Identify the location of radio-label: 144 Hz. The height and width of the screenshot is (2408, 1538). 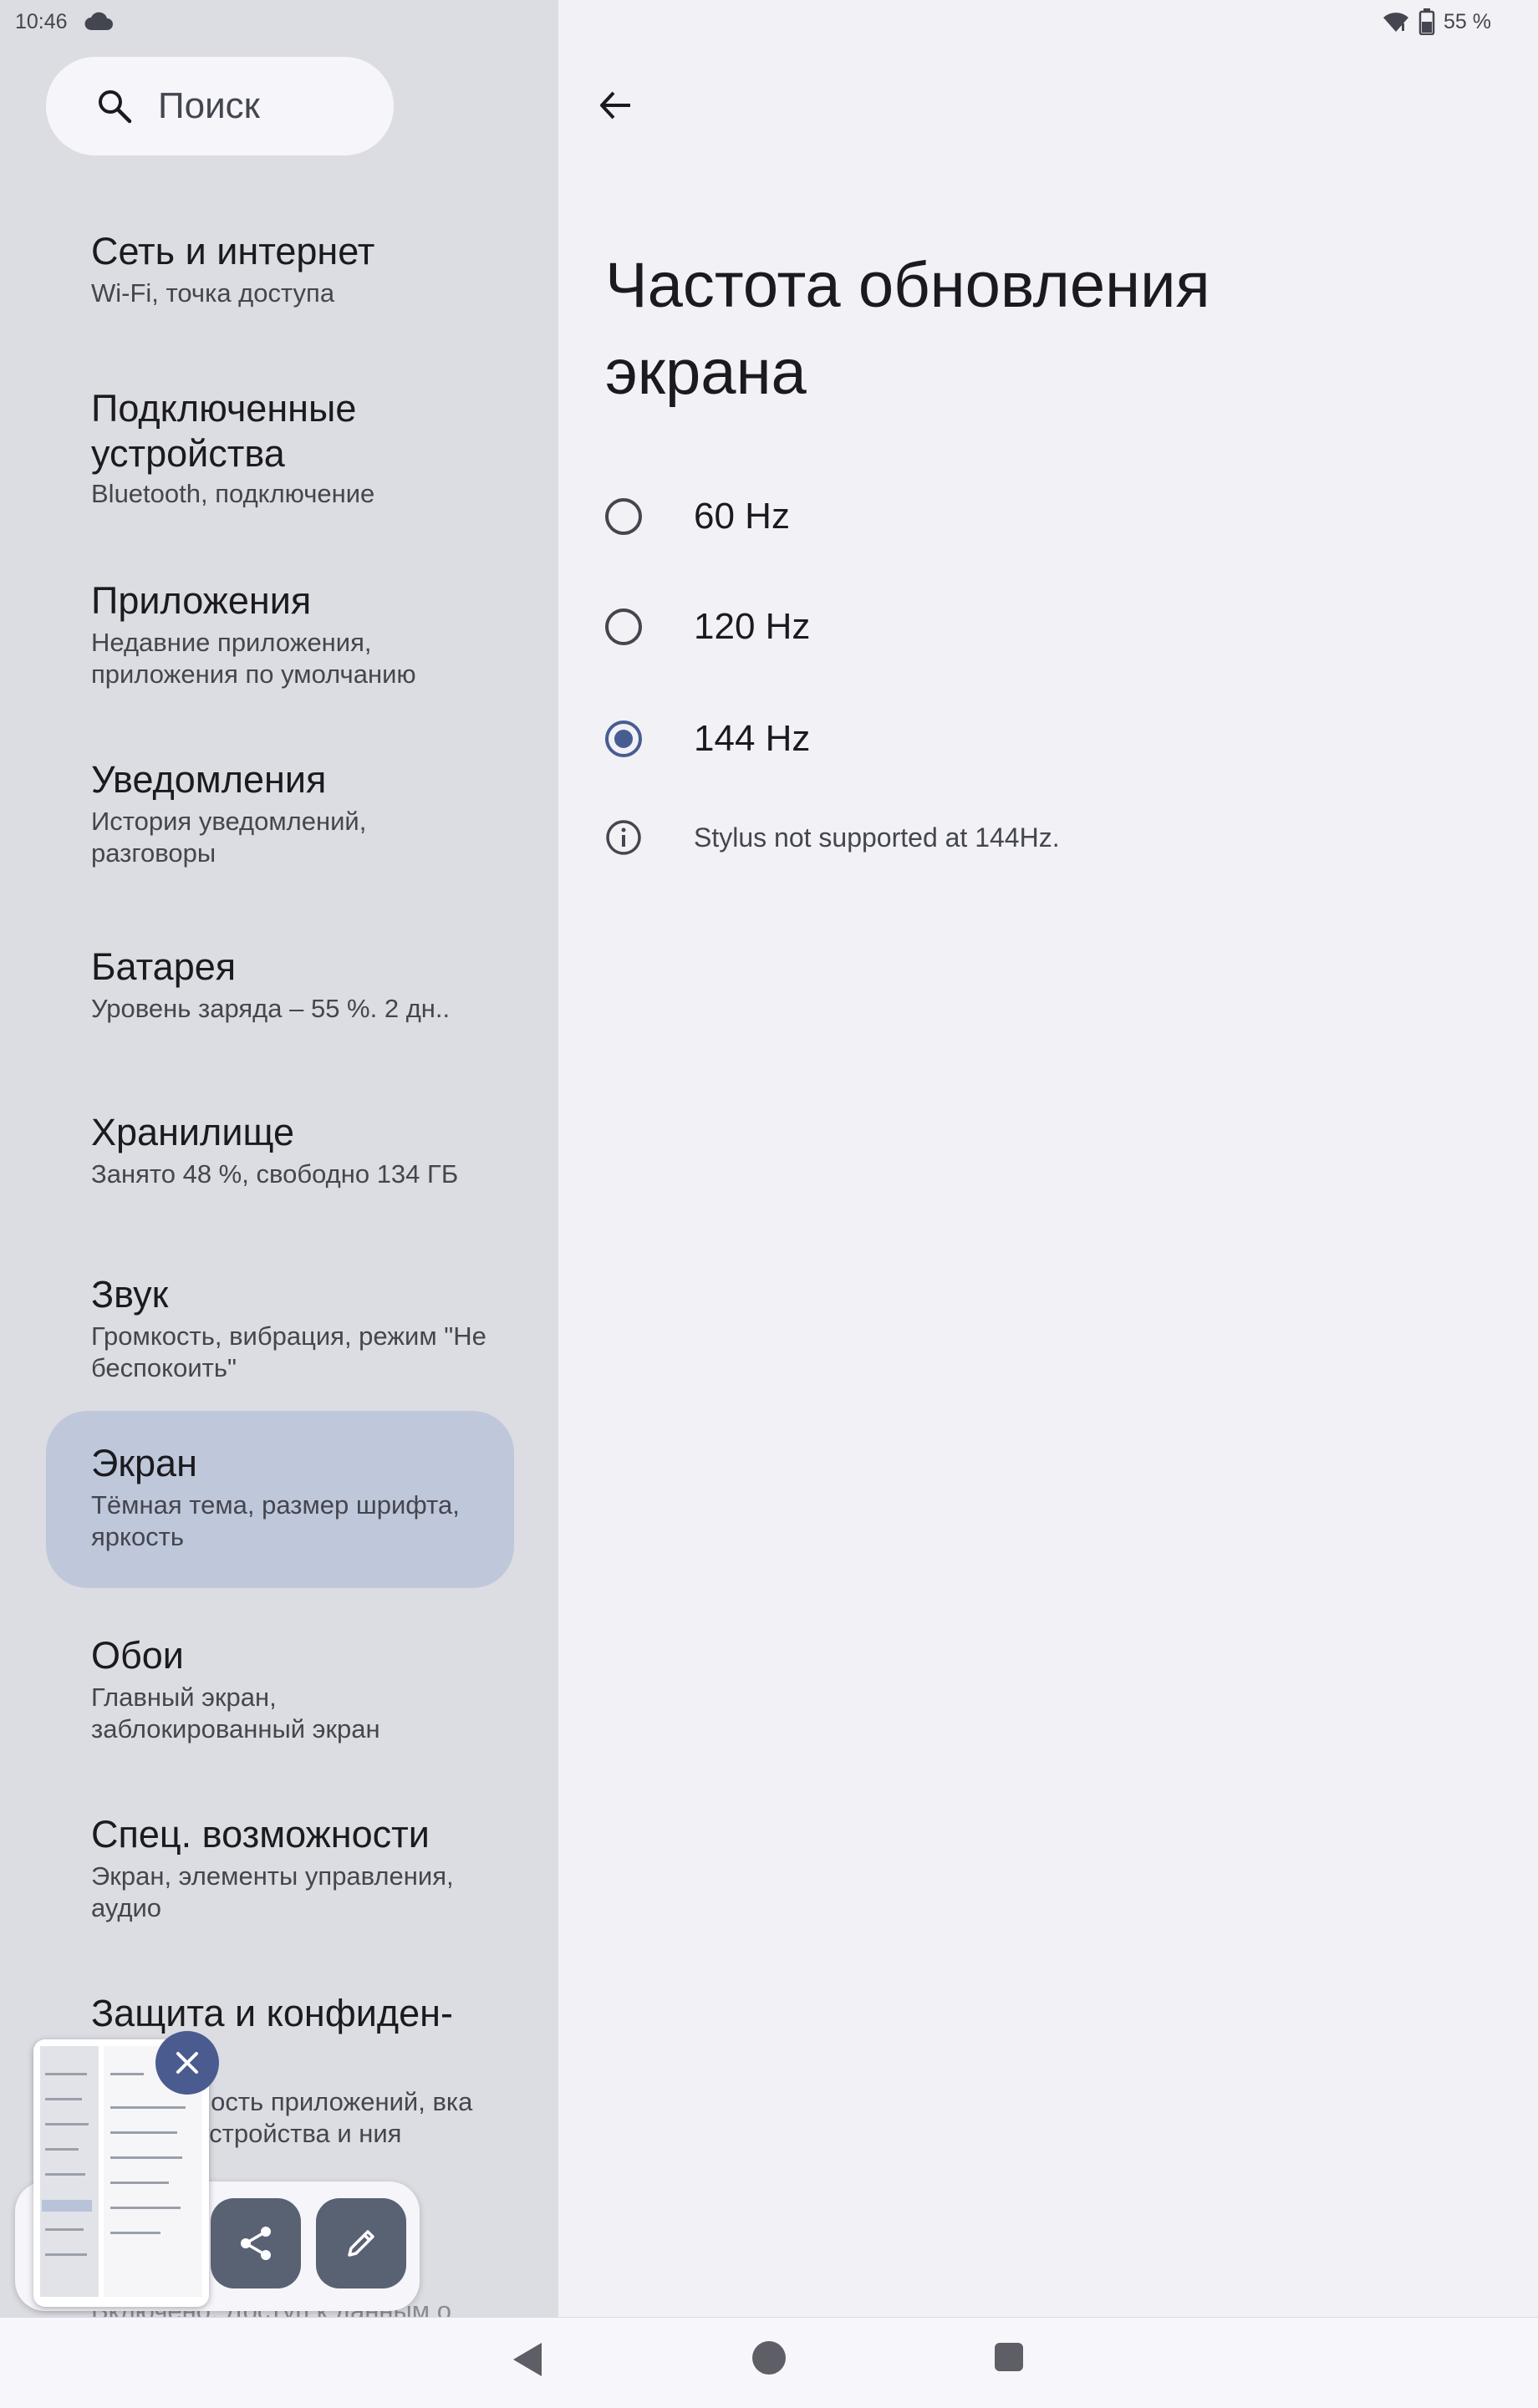
(753, 738).